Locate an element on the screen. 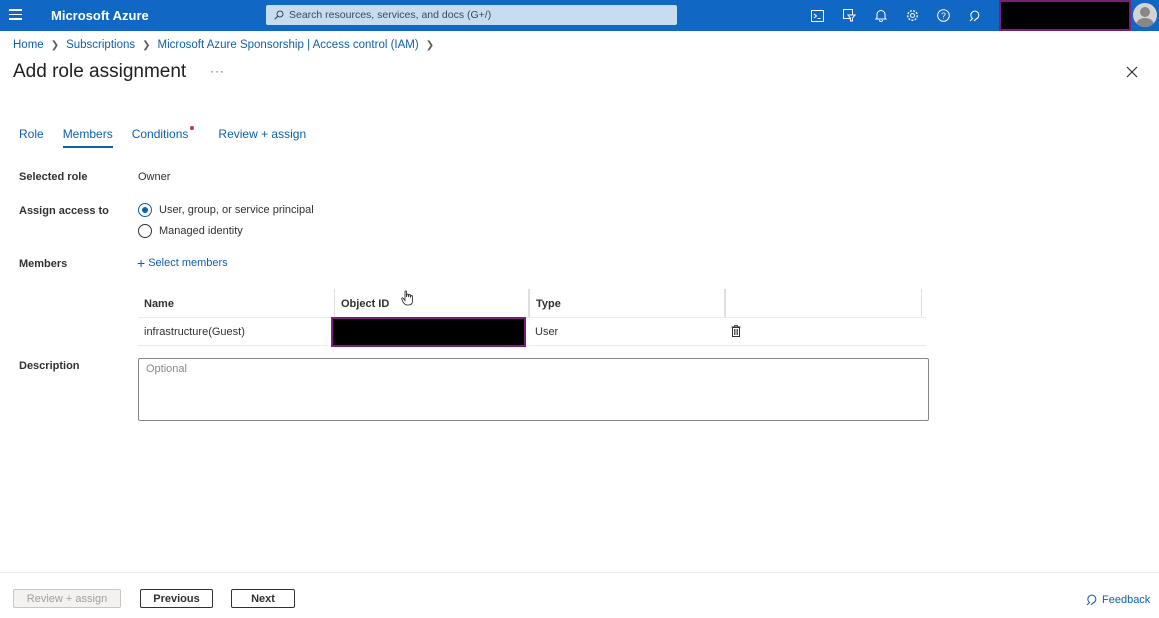 This screenshot has height=618, width=1159. column-header-type: Type is located at coordinates (627, 303).